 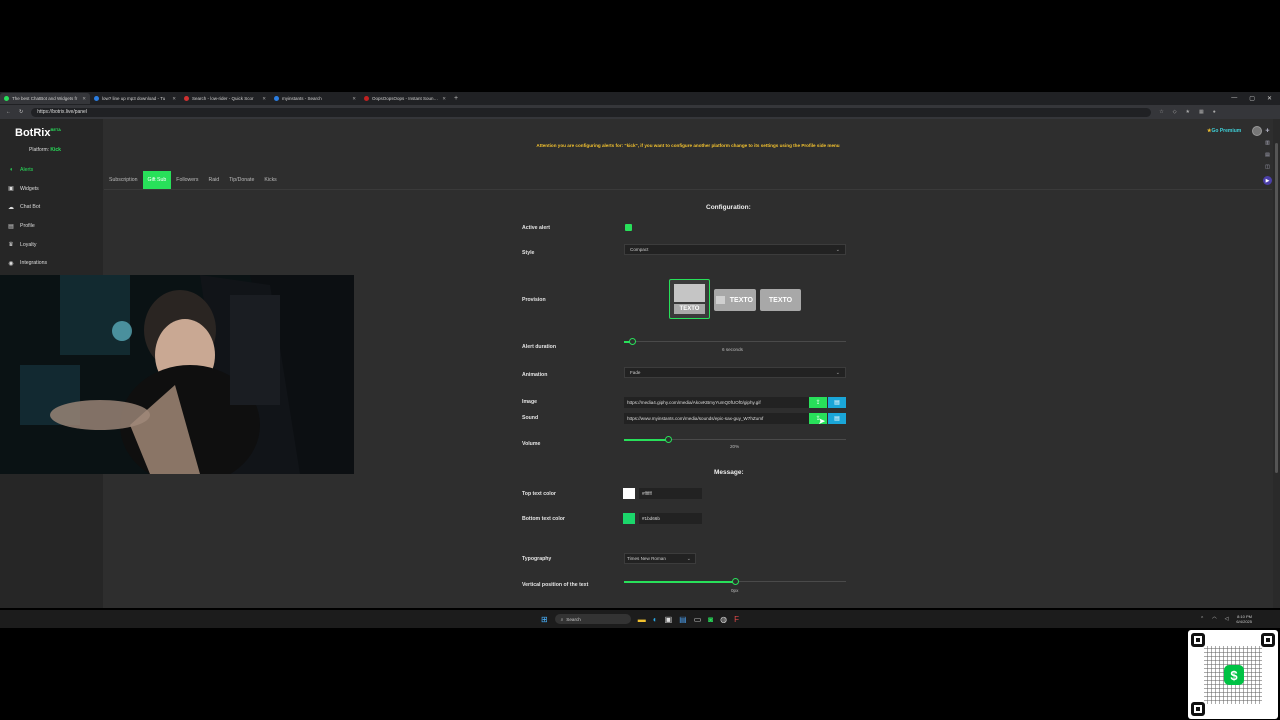 I want to click on chevron-up-icon: ⌃, so click(x=1202, y=619).